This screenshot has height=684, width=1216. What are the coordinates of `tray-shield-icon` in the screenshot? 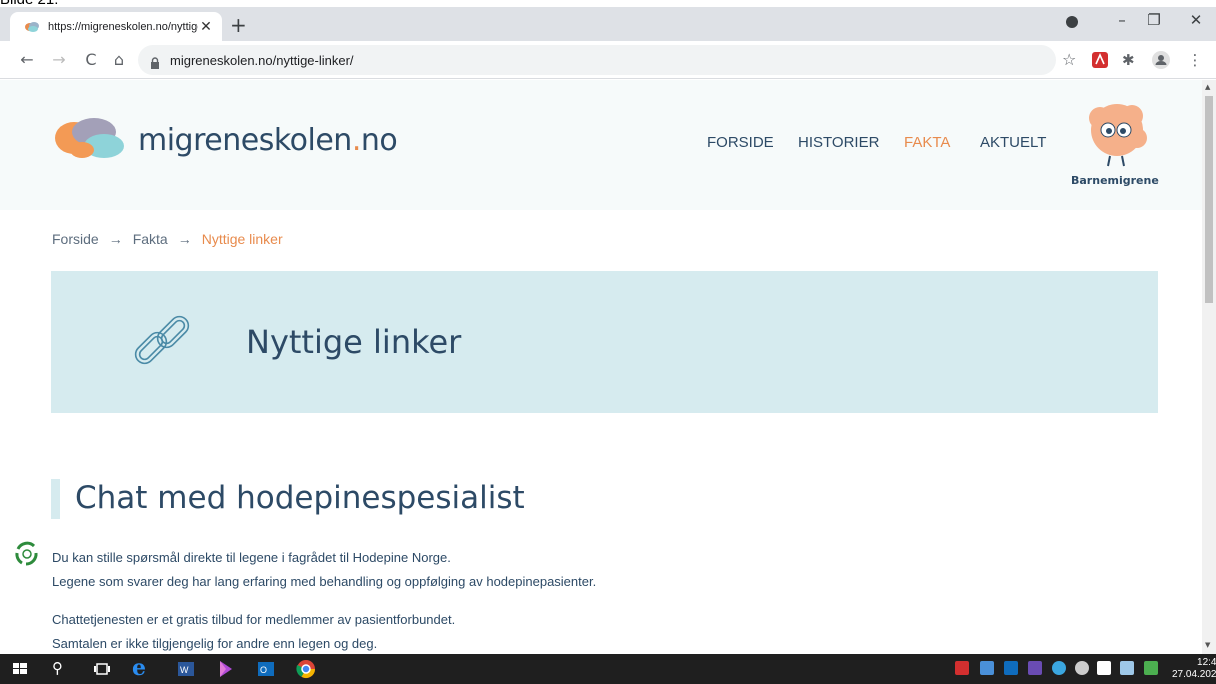 It's located at (1104, 668).